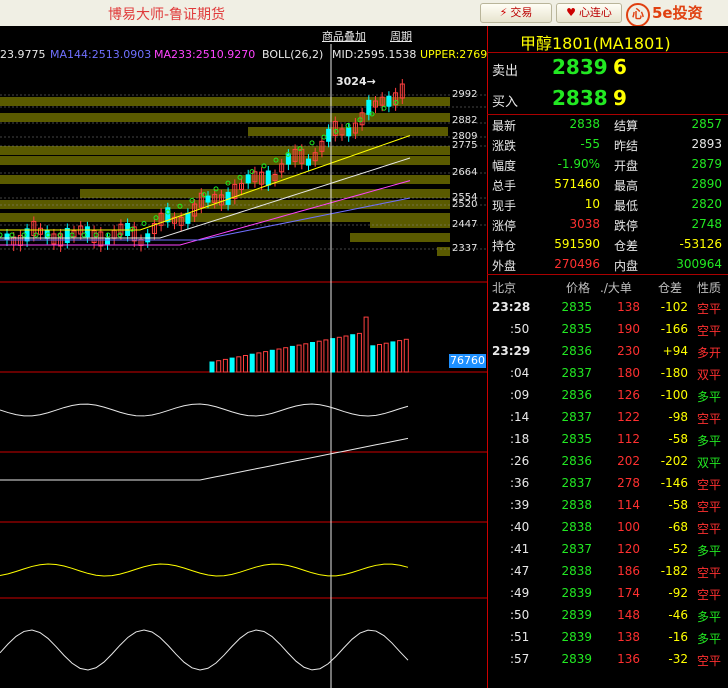 This screenshot has height=688, width=728. What do you see at coordinates (520, 373) in the screenshot?
I see `trade-time: :04` at bounding box center [520, 373].